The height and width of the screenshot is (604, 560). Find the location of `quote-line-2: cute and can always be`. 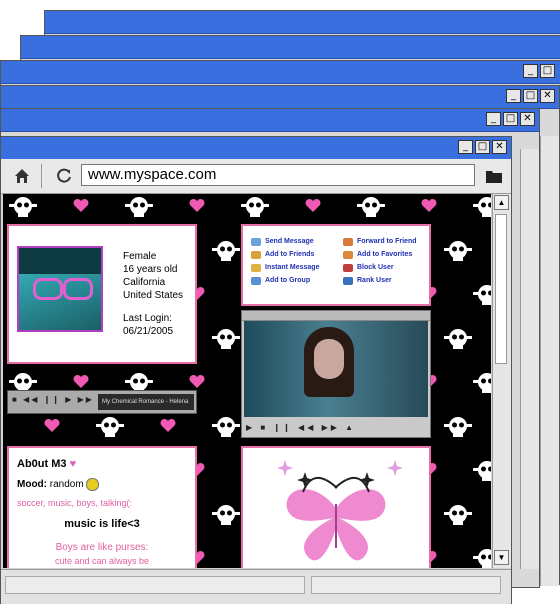

quote-line-2: cute and can always be is located at coordinates (102, 561).